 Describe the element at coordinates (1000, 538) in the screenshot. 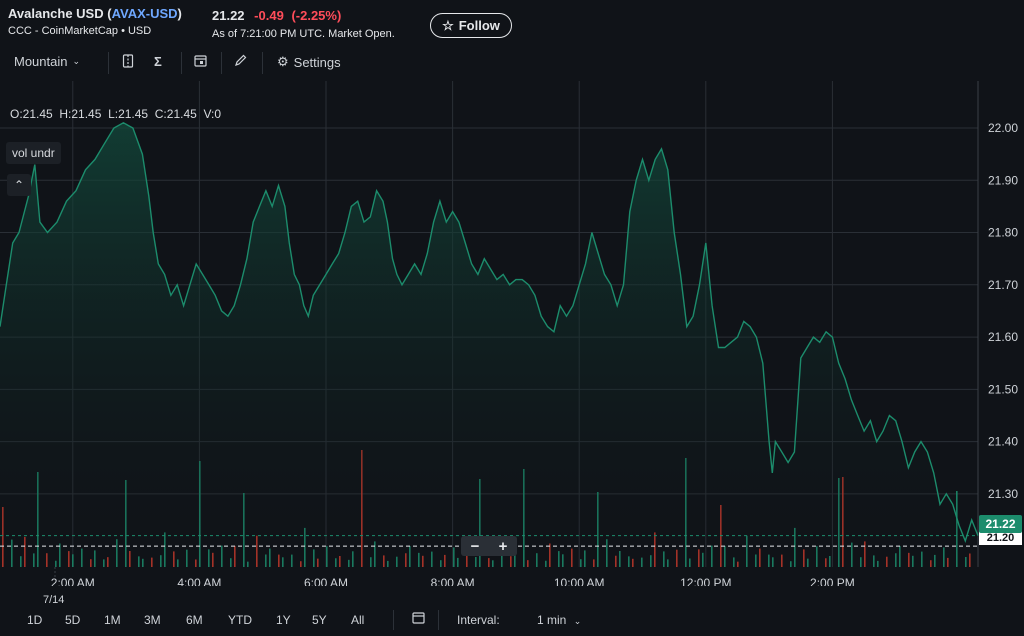

I see `secondary-price-label: 21.20` at that location.